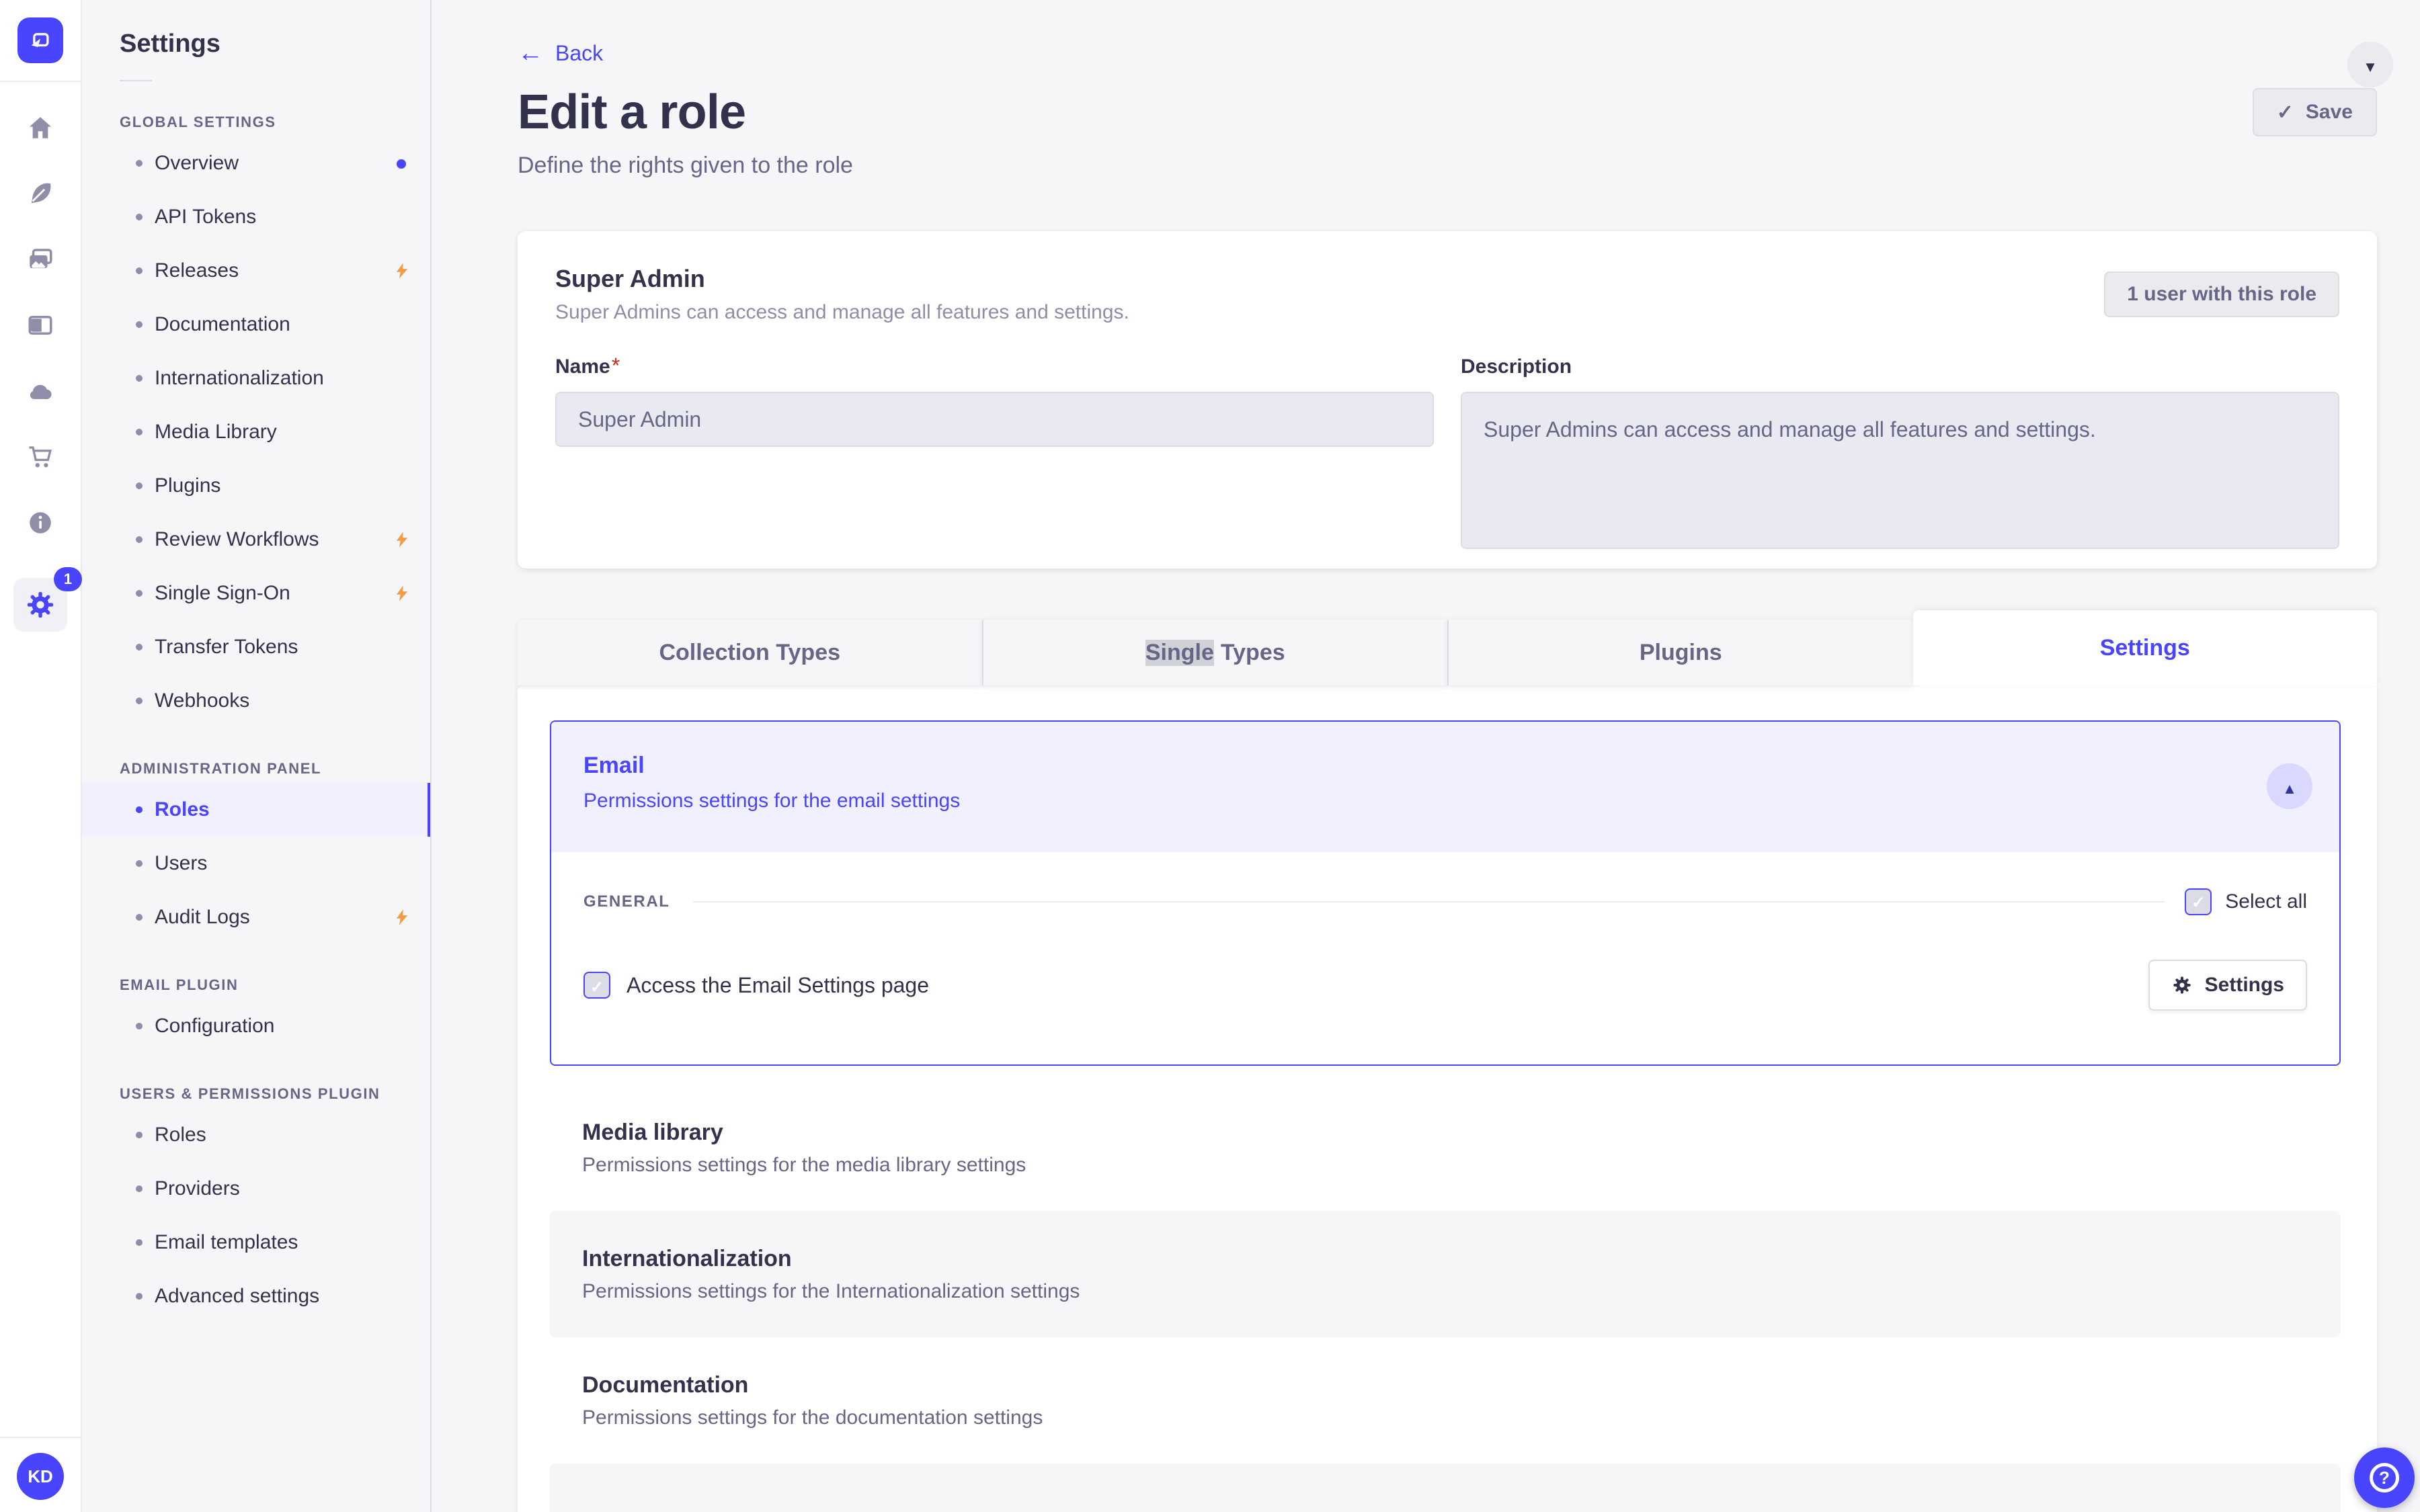 The width and height of the screenshot is (2420, 1512). What do you see at coordinates (256, 1189) in the screenshot?
I see `sidebar-item-providers: Providers` at bounding box center [256, 1189].